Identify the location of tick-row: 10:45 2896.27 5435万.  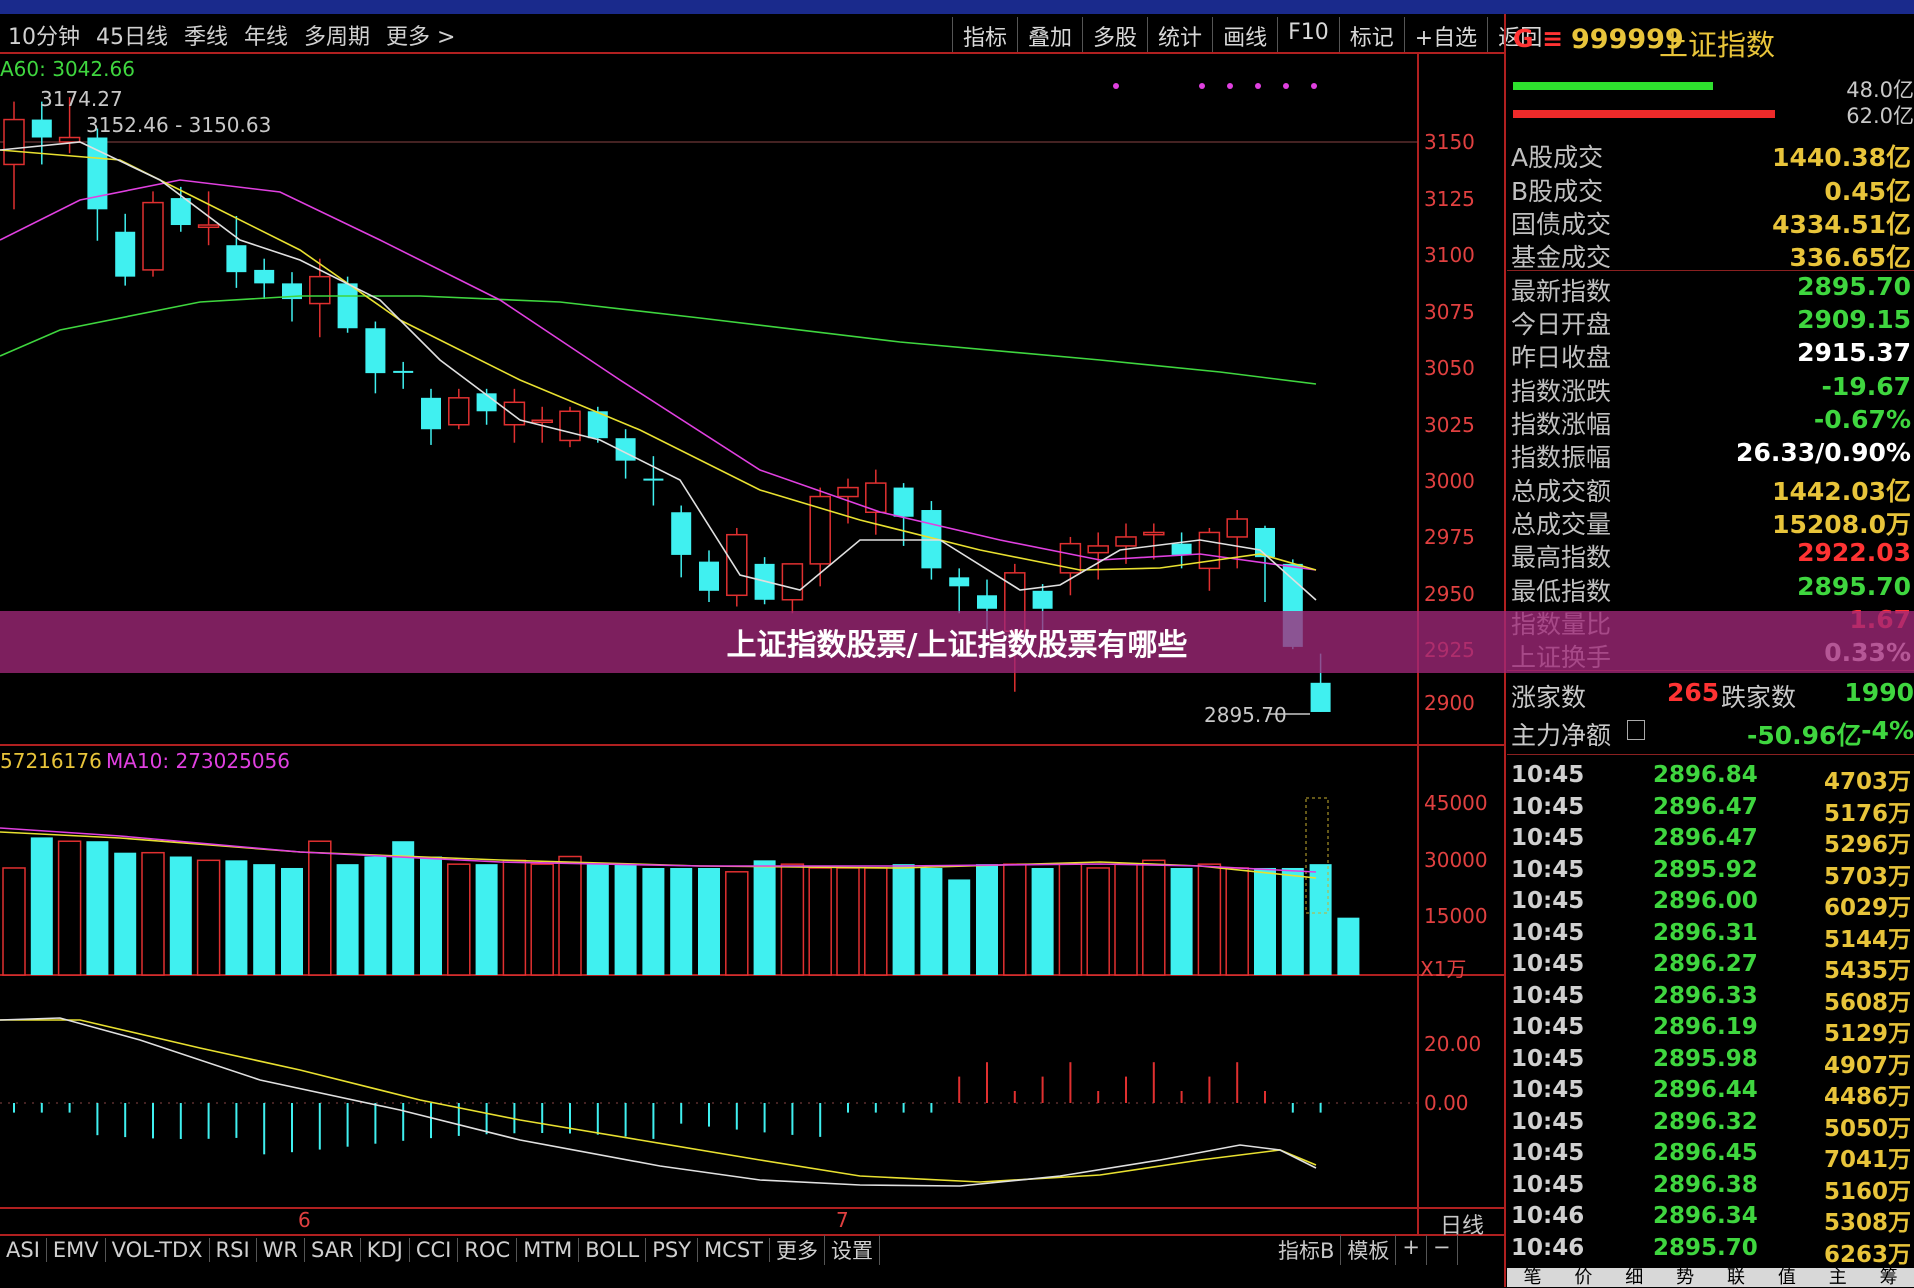
(1711, 967).